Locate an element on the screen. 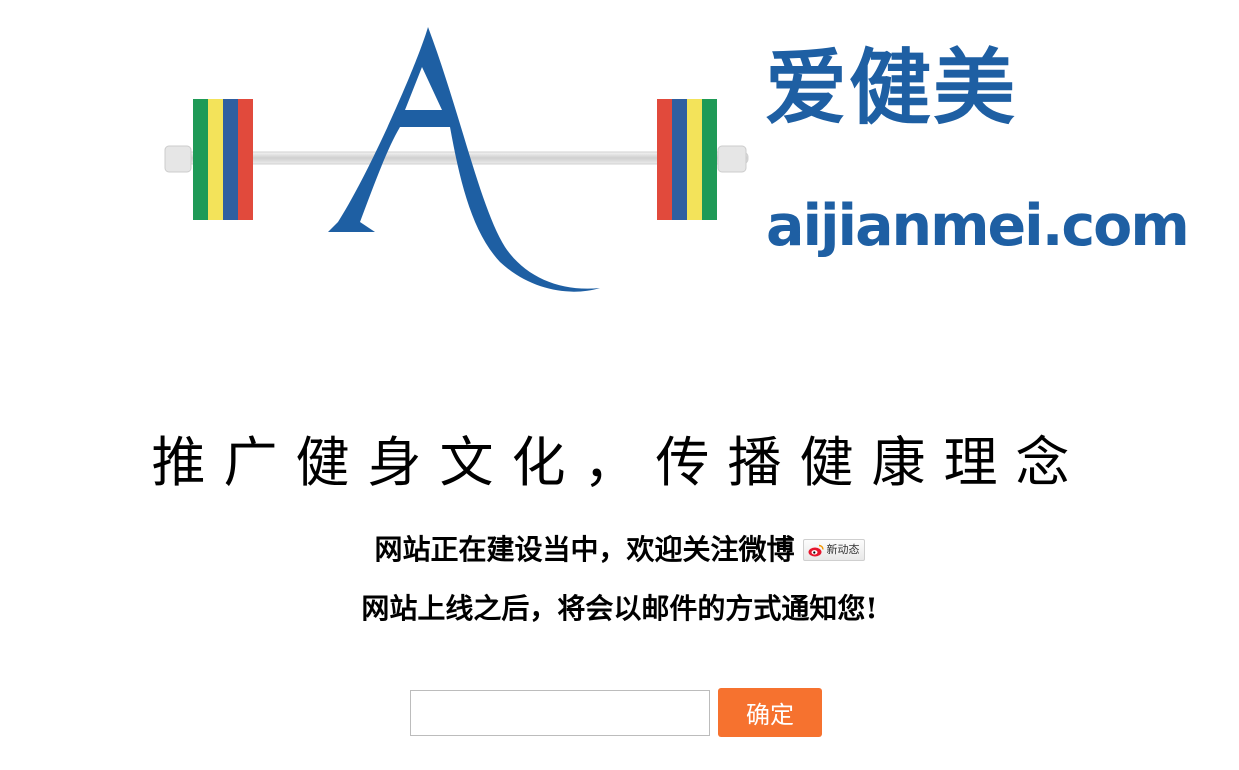 The image size is (1239, 770). construction-notice: 网站正在建设当中，欢迎关注微博 新动态 is located at coordinates (619, 550).